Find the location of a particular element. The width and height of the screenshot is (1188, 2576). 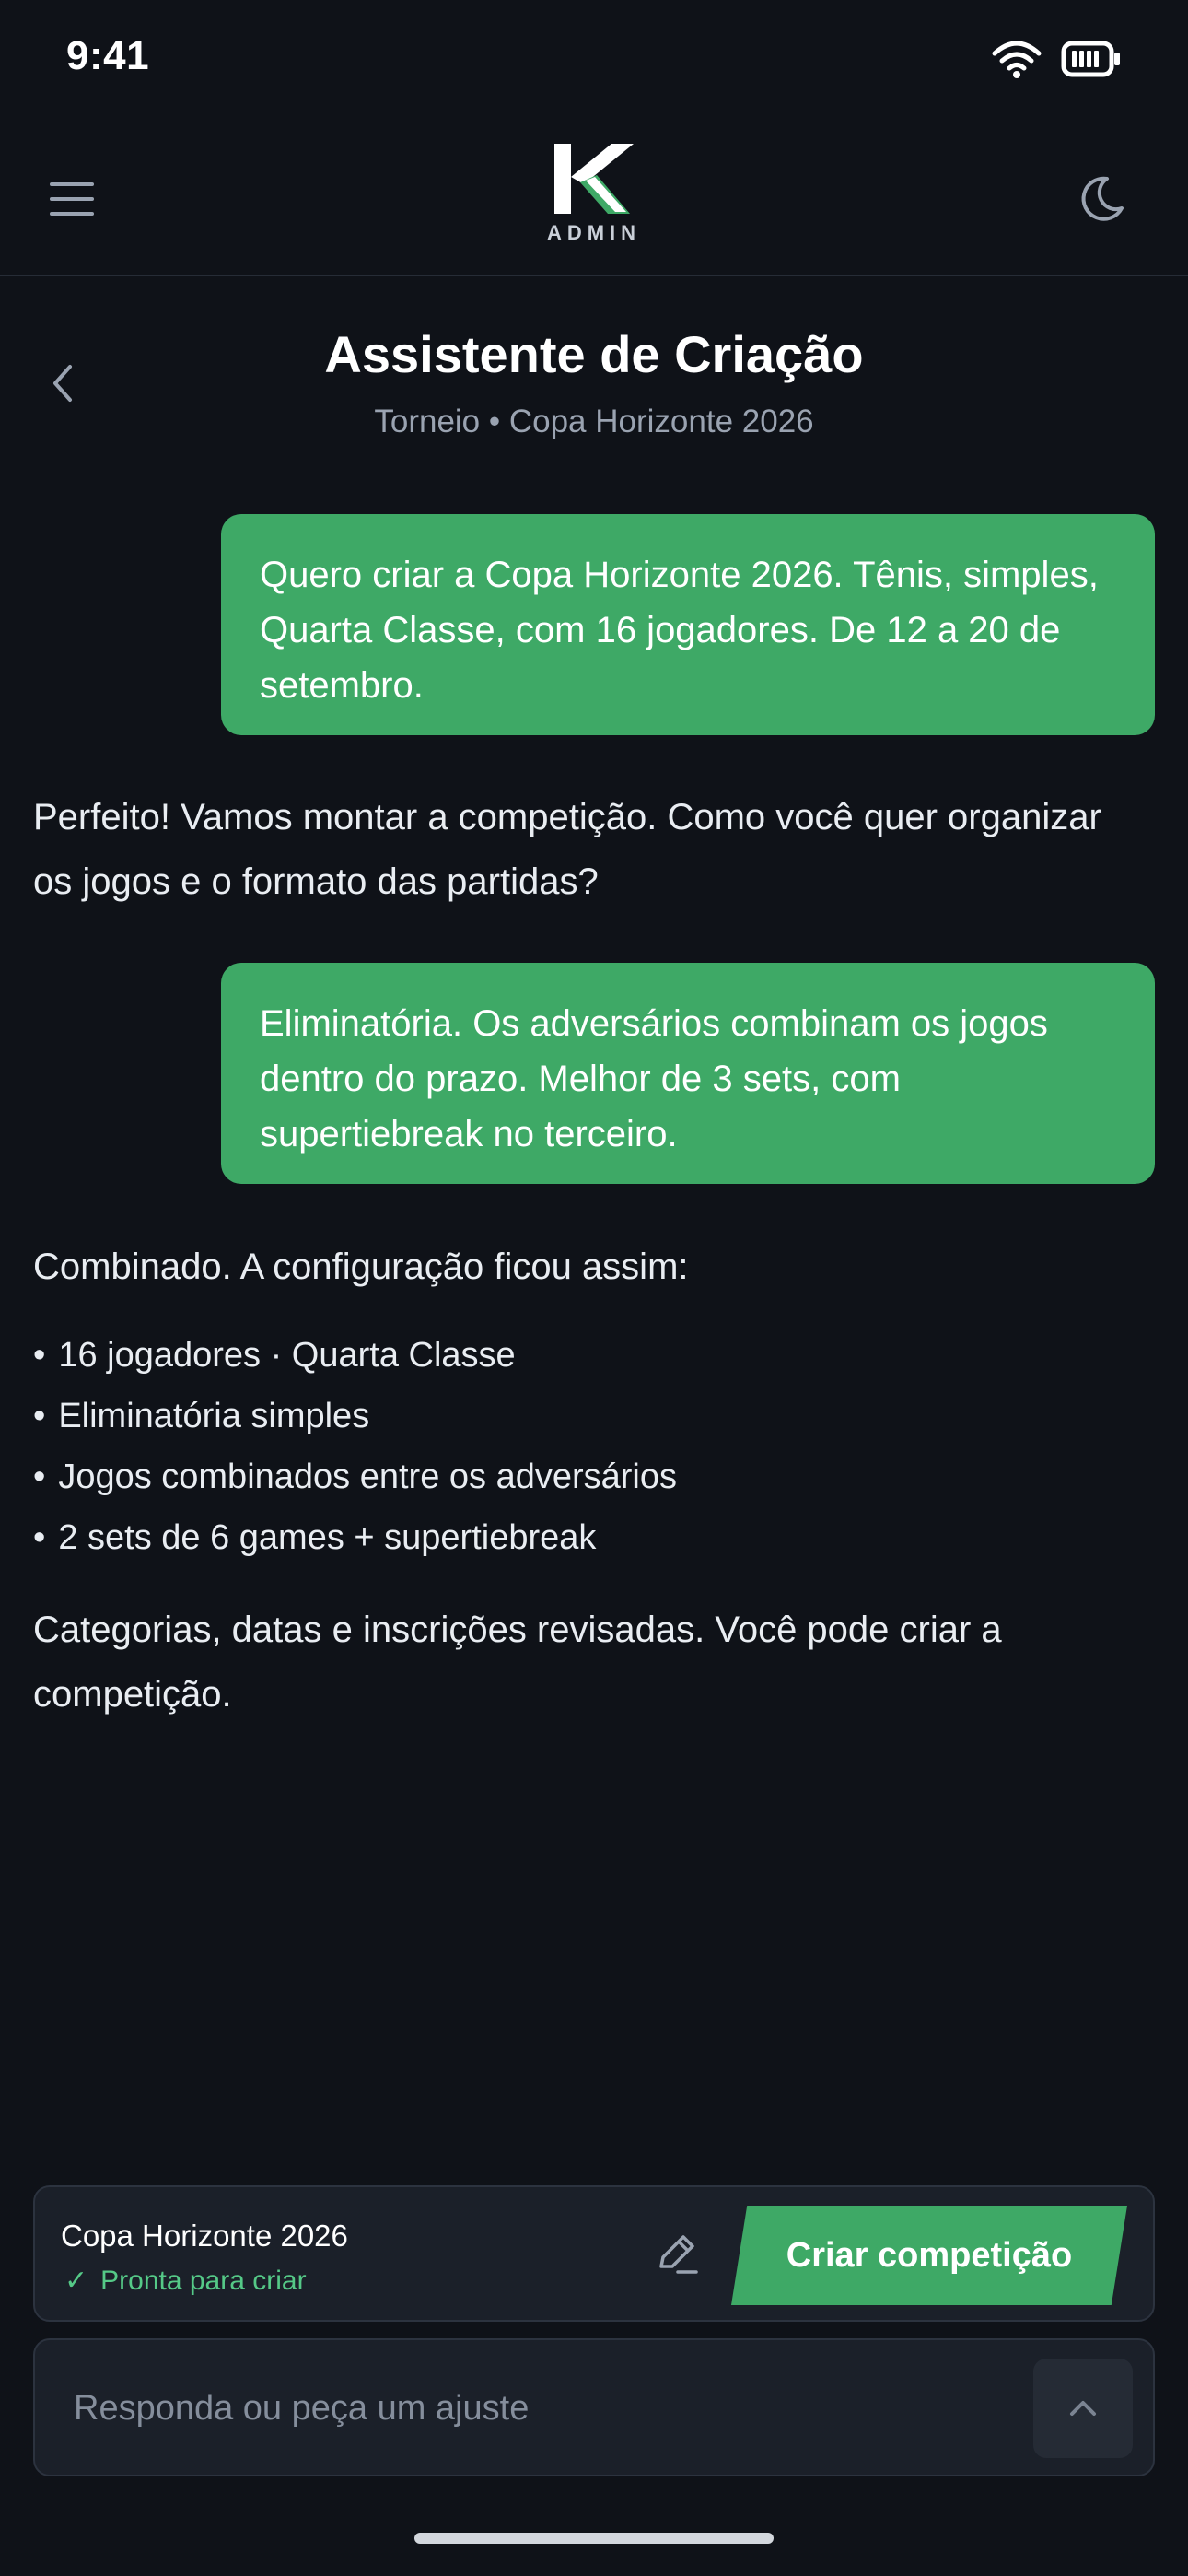

competition-name: Copa Horizonte 2026 is located at coordinates (204, 2236).